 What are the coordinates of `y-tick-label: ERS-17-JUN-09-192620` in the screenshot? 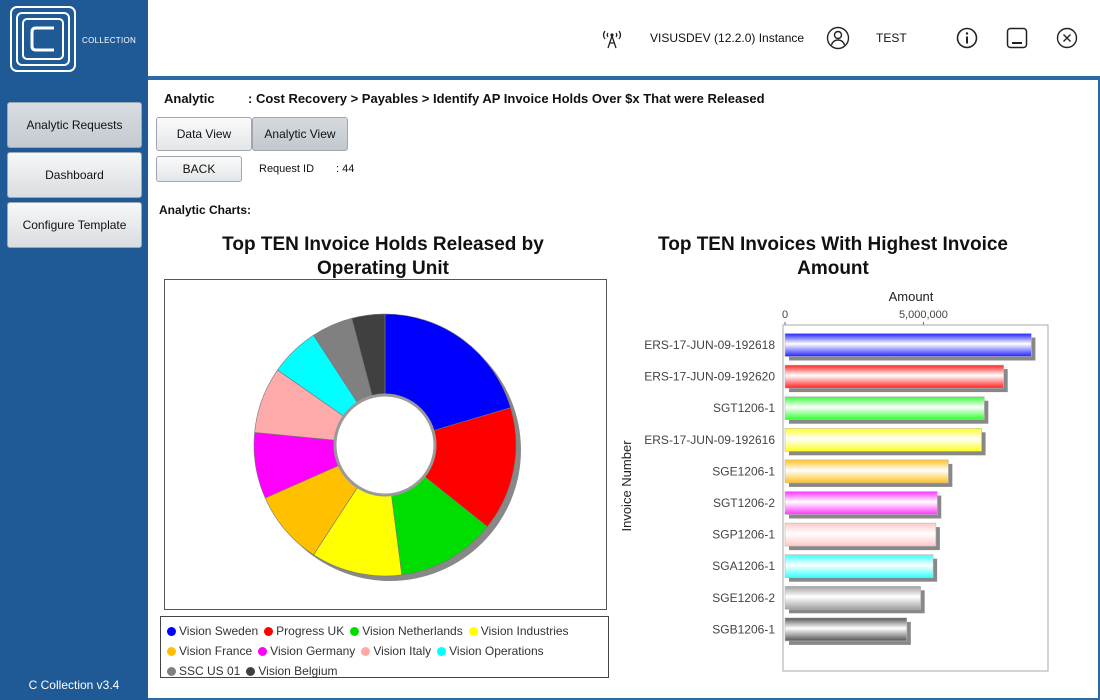 It's located at (709, 377).